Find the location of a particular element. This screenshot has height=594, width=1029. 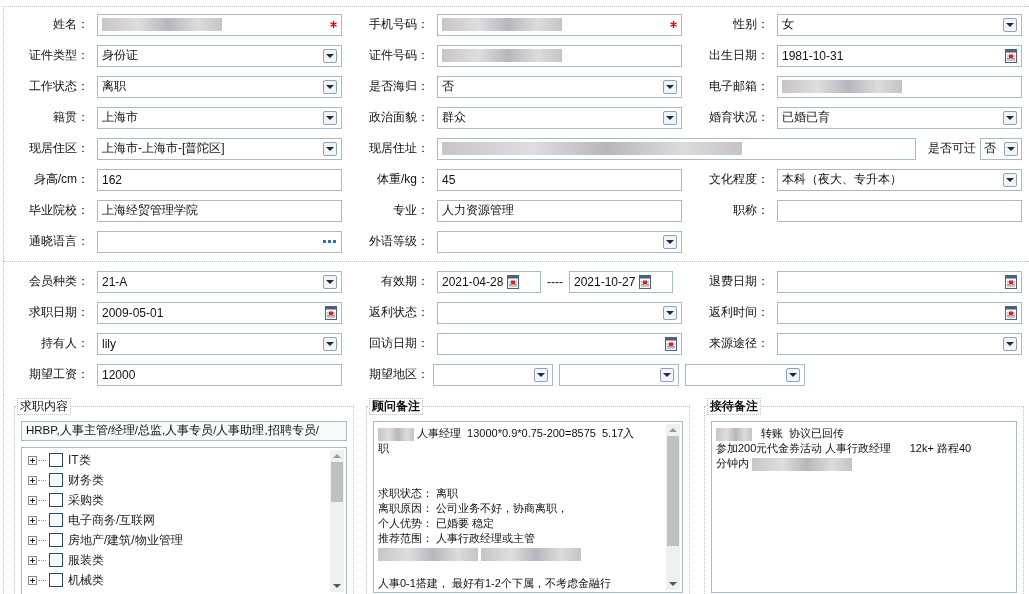

field-label: 籍贯： is located at coordinates (71, 117).